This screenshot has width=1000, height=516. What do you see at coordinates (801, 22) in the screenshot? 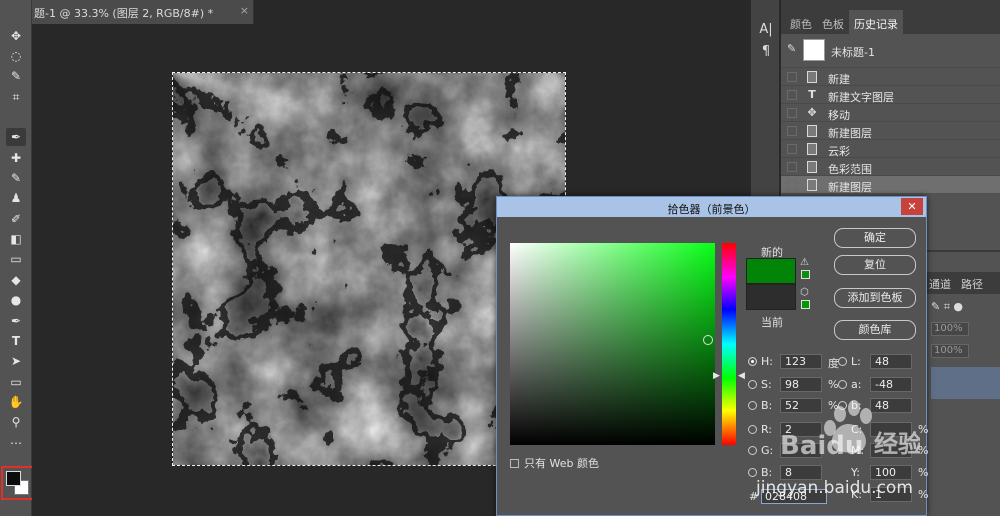
I see `tab-color: 颜色` at bounding box center [801, 22].